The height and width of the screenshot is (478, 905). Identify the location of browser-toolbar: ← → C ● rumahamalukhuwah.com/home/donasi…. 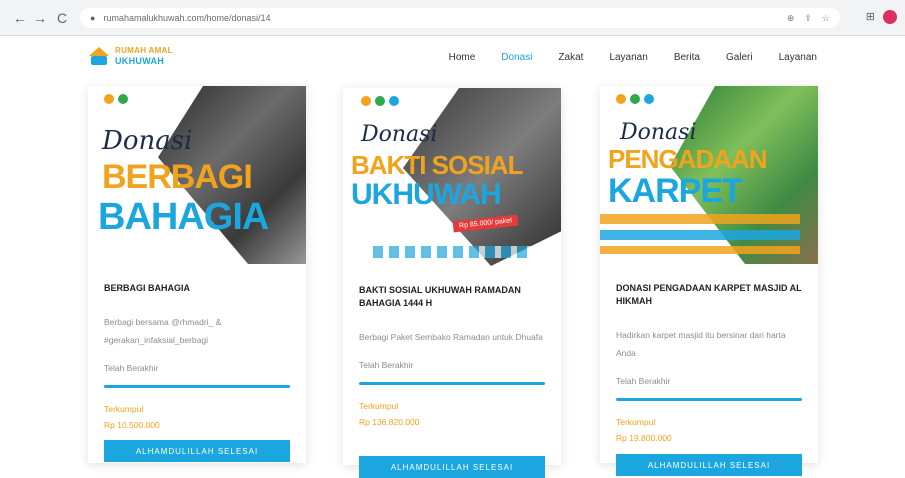
(452, 18).